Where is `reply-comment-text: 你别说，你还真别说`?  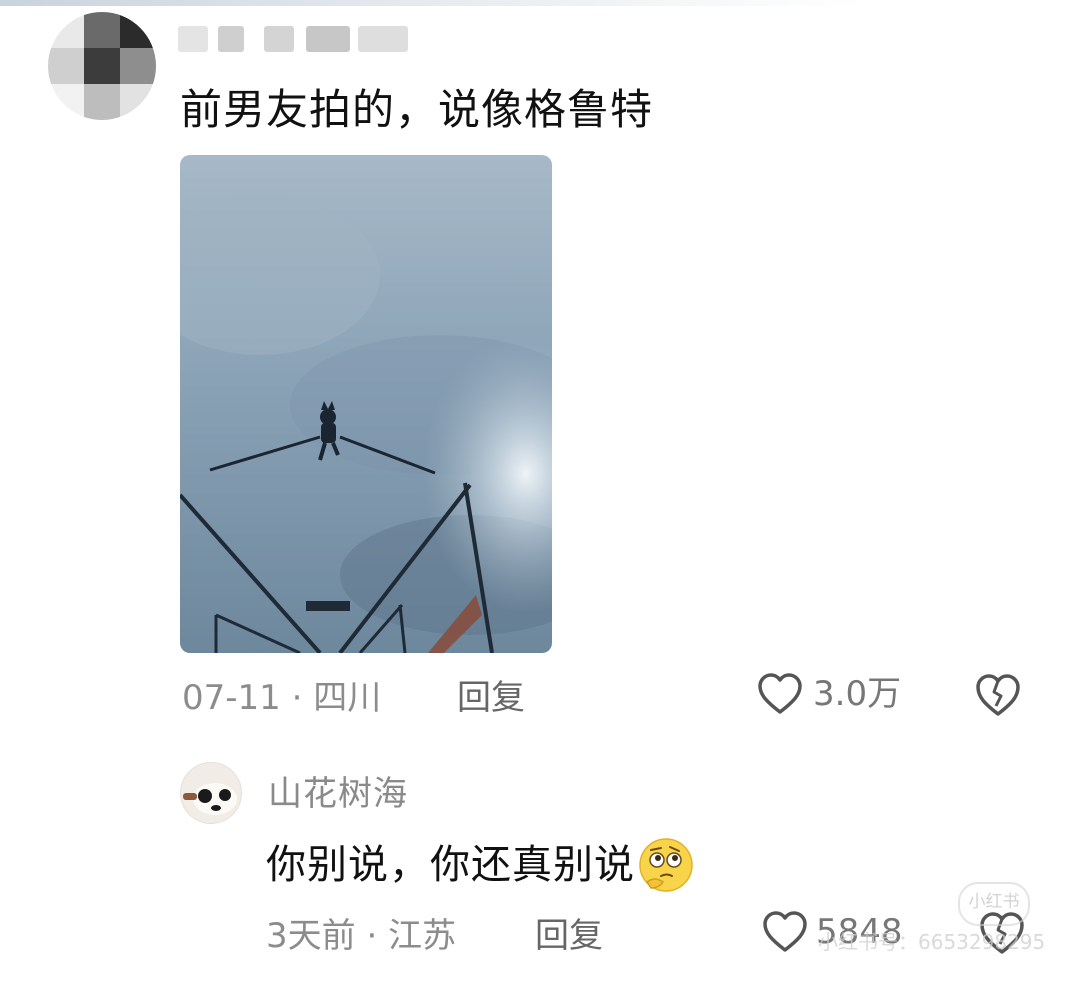
reply-comment-text: 你别说，你还真别说 is located at coordinates (480, 865).